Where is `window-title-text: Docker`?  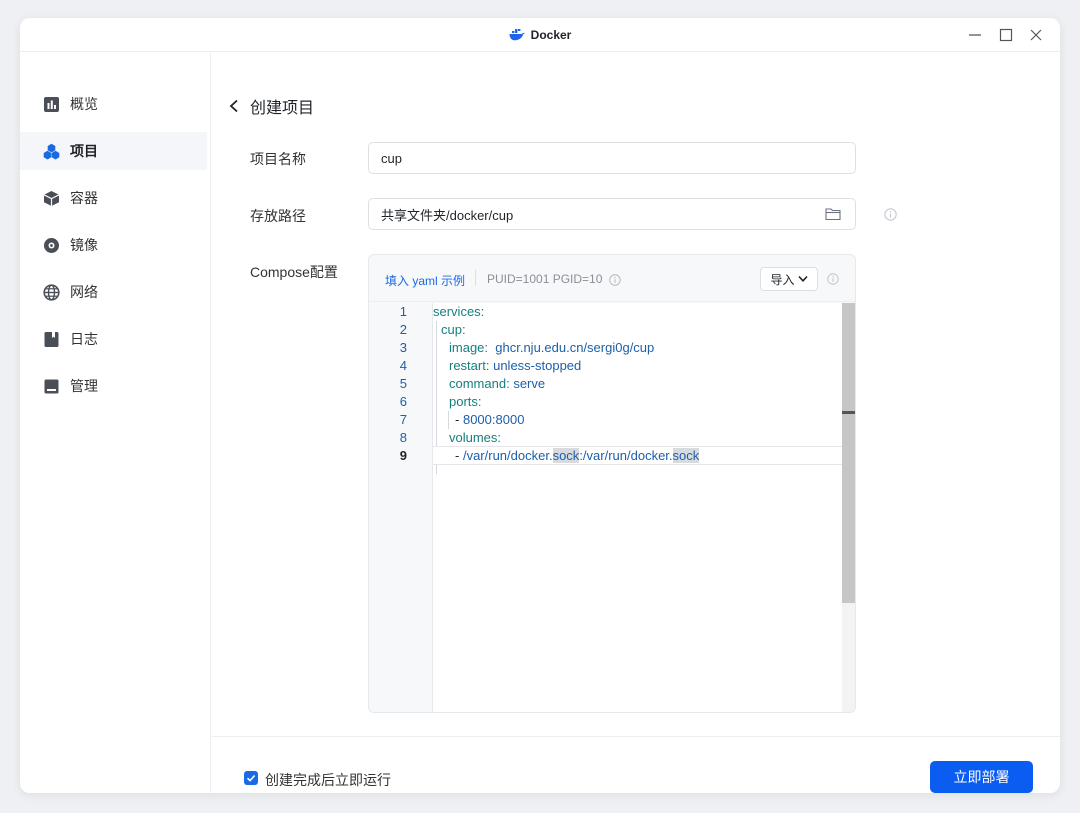 window-title-text: Docker is located at coordinates (551, 35).